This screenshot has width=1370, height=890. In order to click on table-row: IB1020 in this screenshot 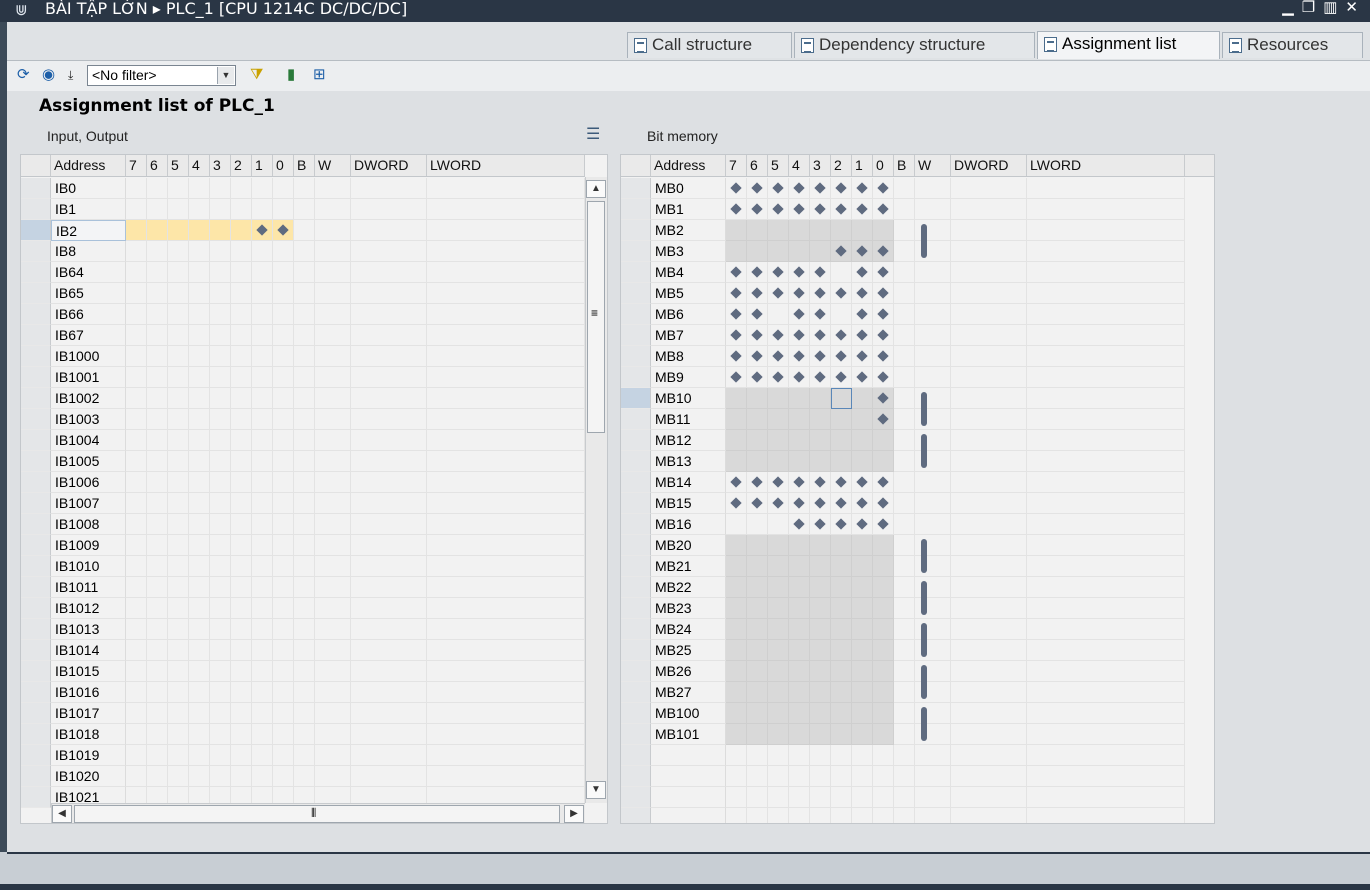, I will do `click(303, 776)`.